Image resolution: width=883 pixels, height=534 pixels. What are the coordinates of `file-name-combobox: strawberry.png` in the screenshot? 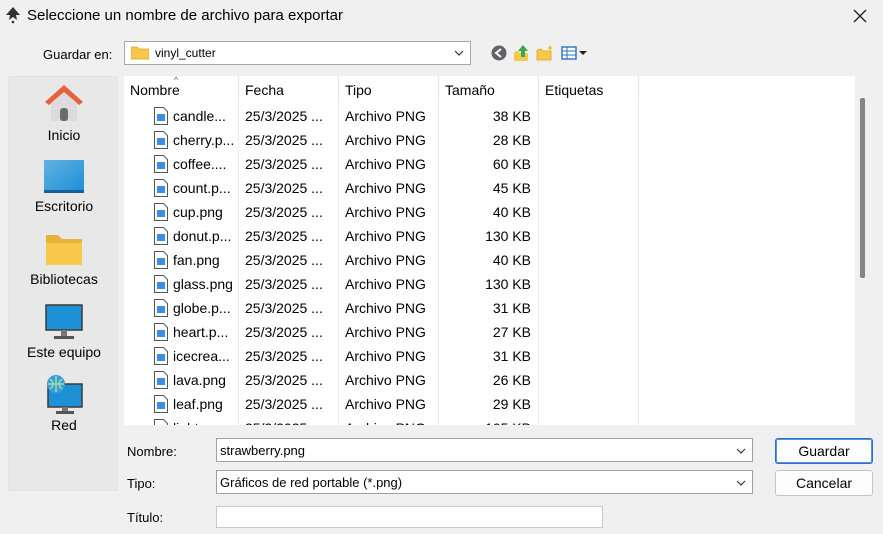 It's located at (484, 450).